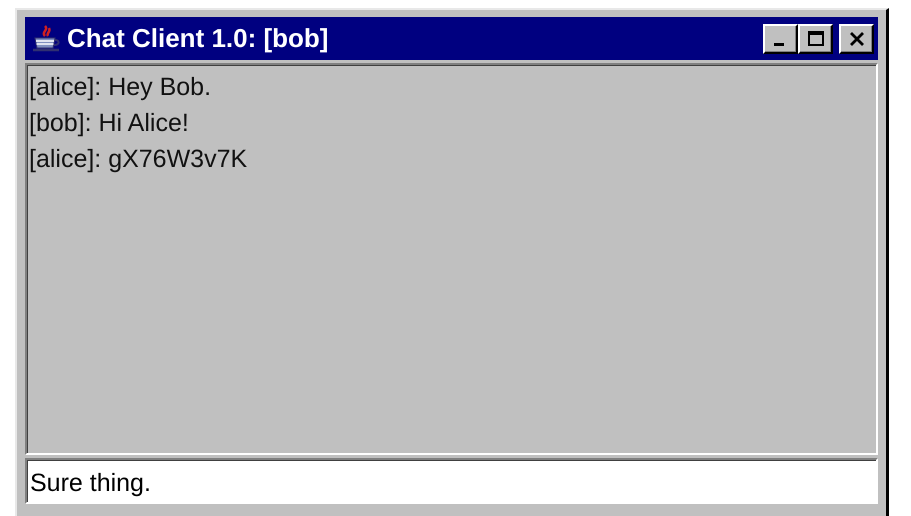 This screenshot has width=911, height=516. What do you see at coordinates (451, 481) in the screenshot?
I see `message-input: Sure thing.` at bounding box center [451, 481].